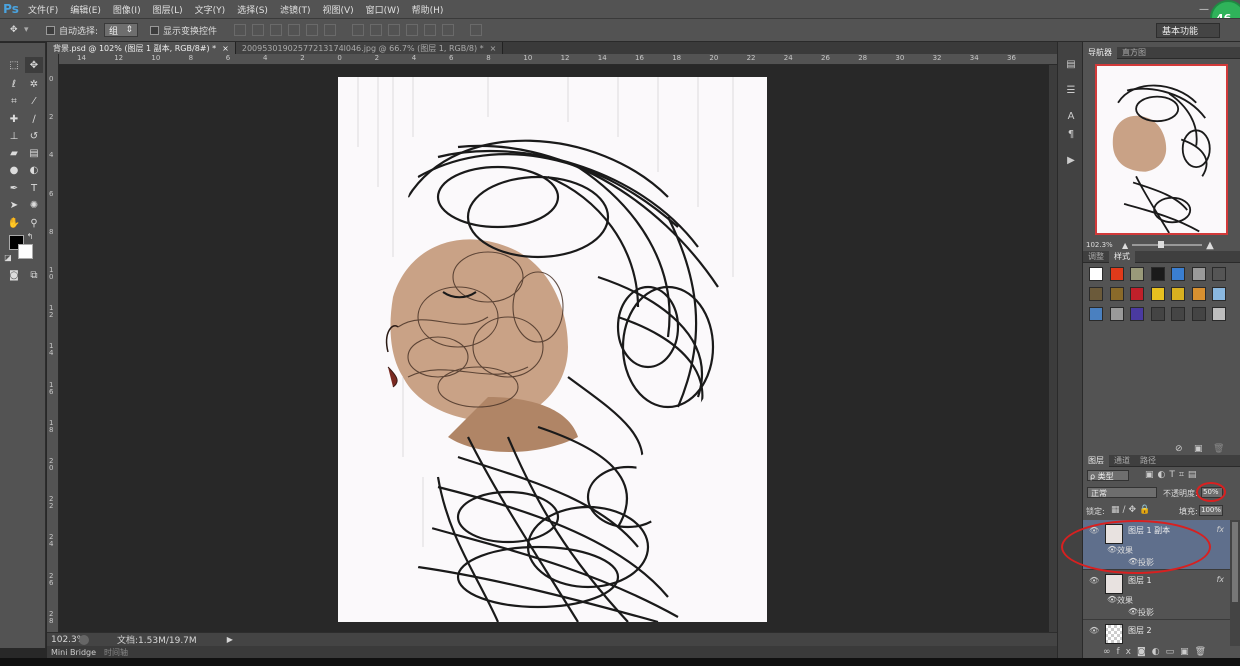 This screenshot has width=1240, height=666. What do you see at coordinates (1122, 461) in the screenshot?
I see `tab-channels: 通道` at bounding box center [1122, 461].